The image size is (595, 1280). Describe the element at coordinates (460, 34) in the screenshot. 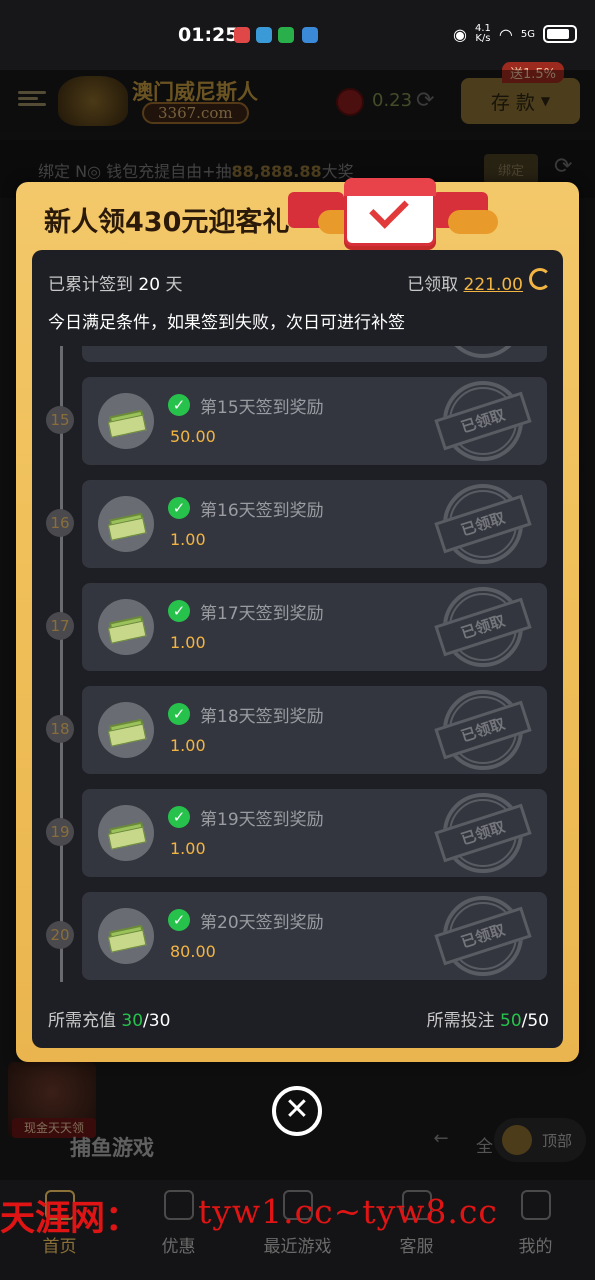

I see `eye-icon: ◉` at that location.